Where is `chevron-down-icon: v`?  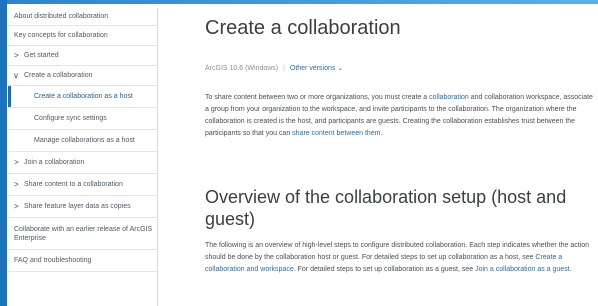
chevron-down-icon: v is located at coordinates (16, 75).